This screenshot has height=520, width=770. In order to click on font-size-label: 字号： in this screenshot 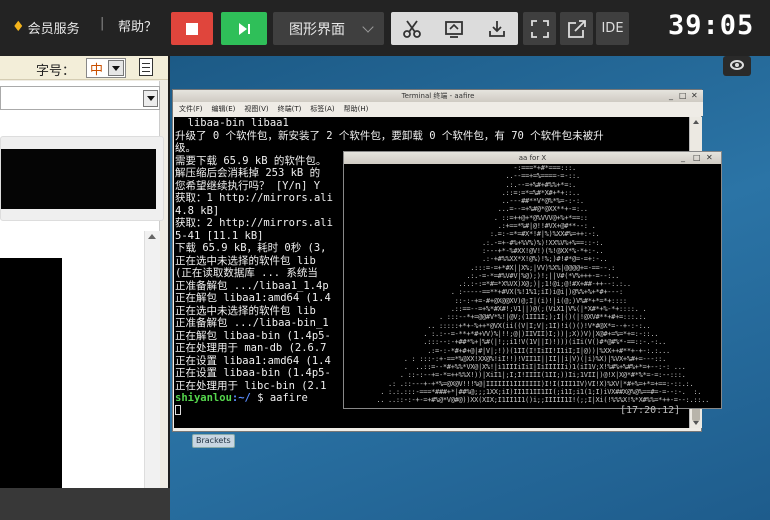, I will do `click(56, 71)`.